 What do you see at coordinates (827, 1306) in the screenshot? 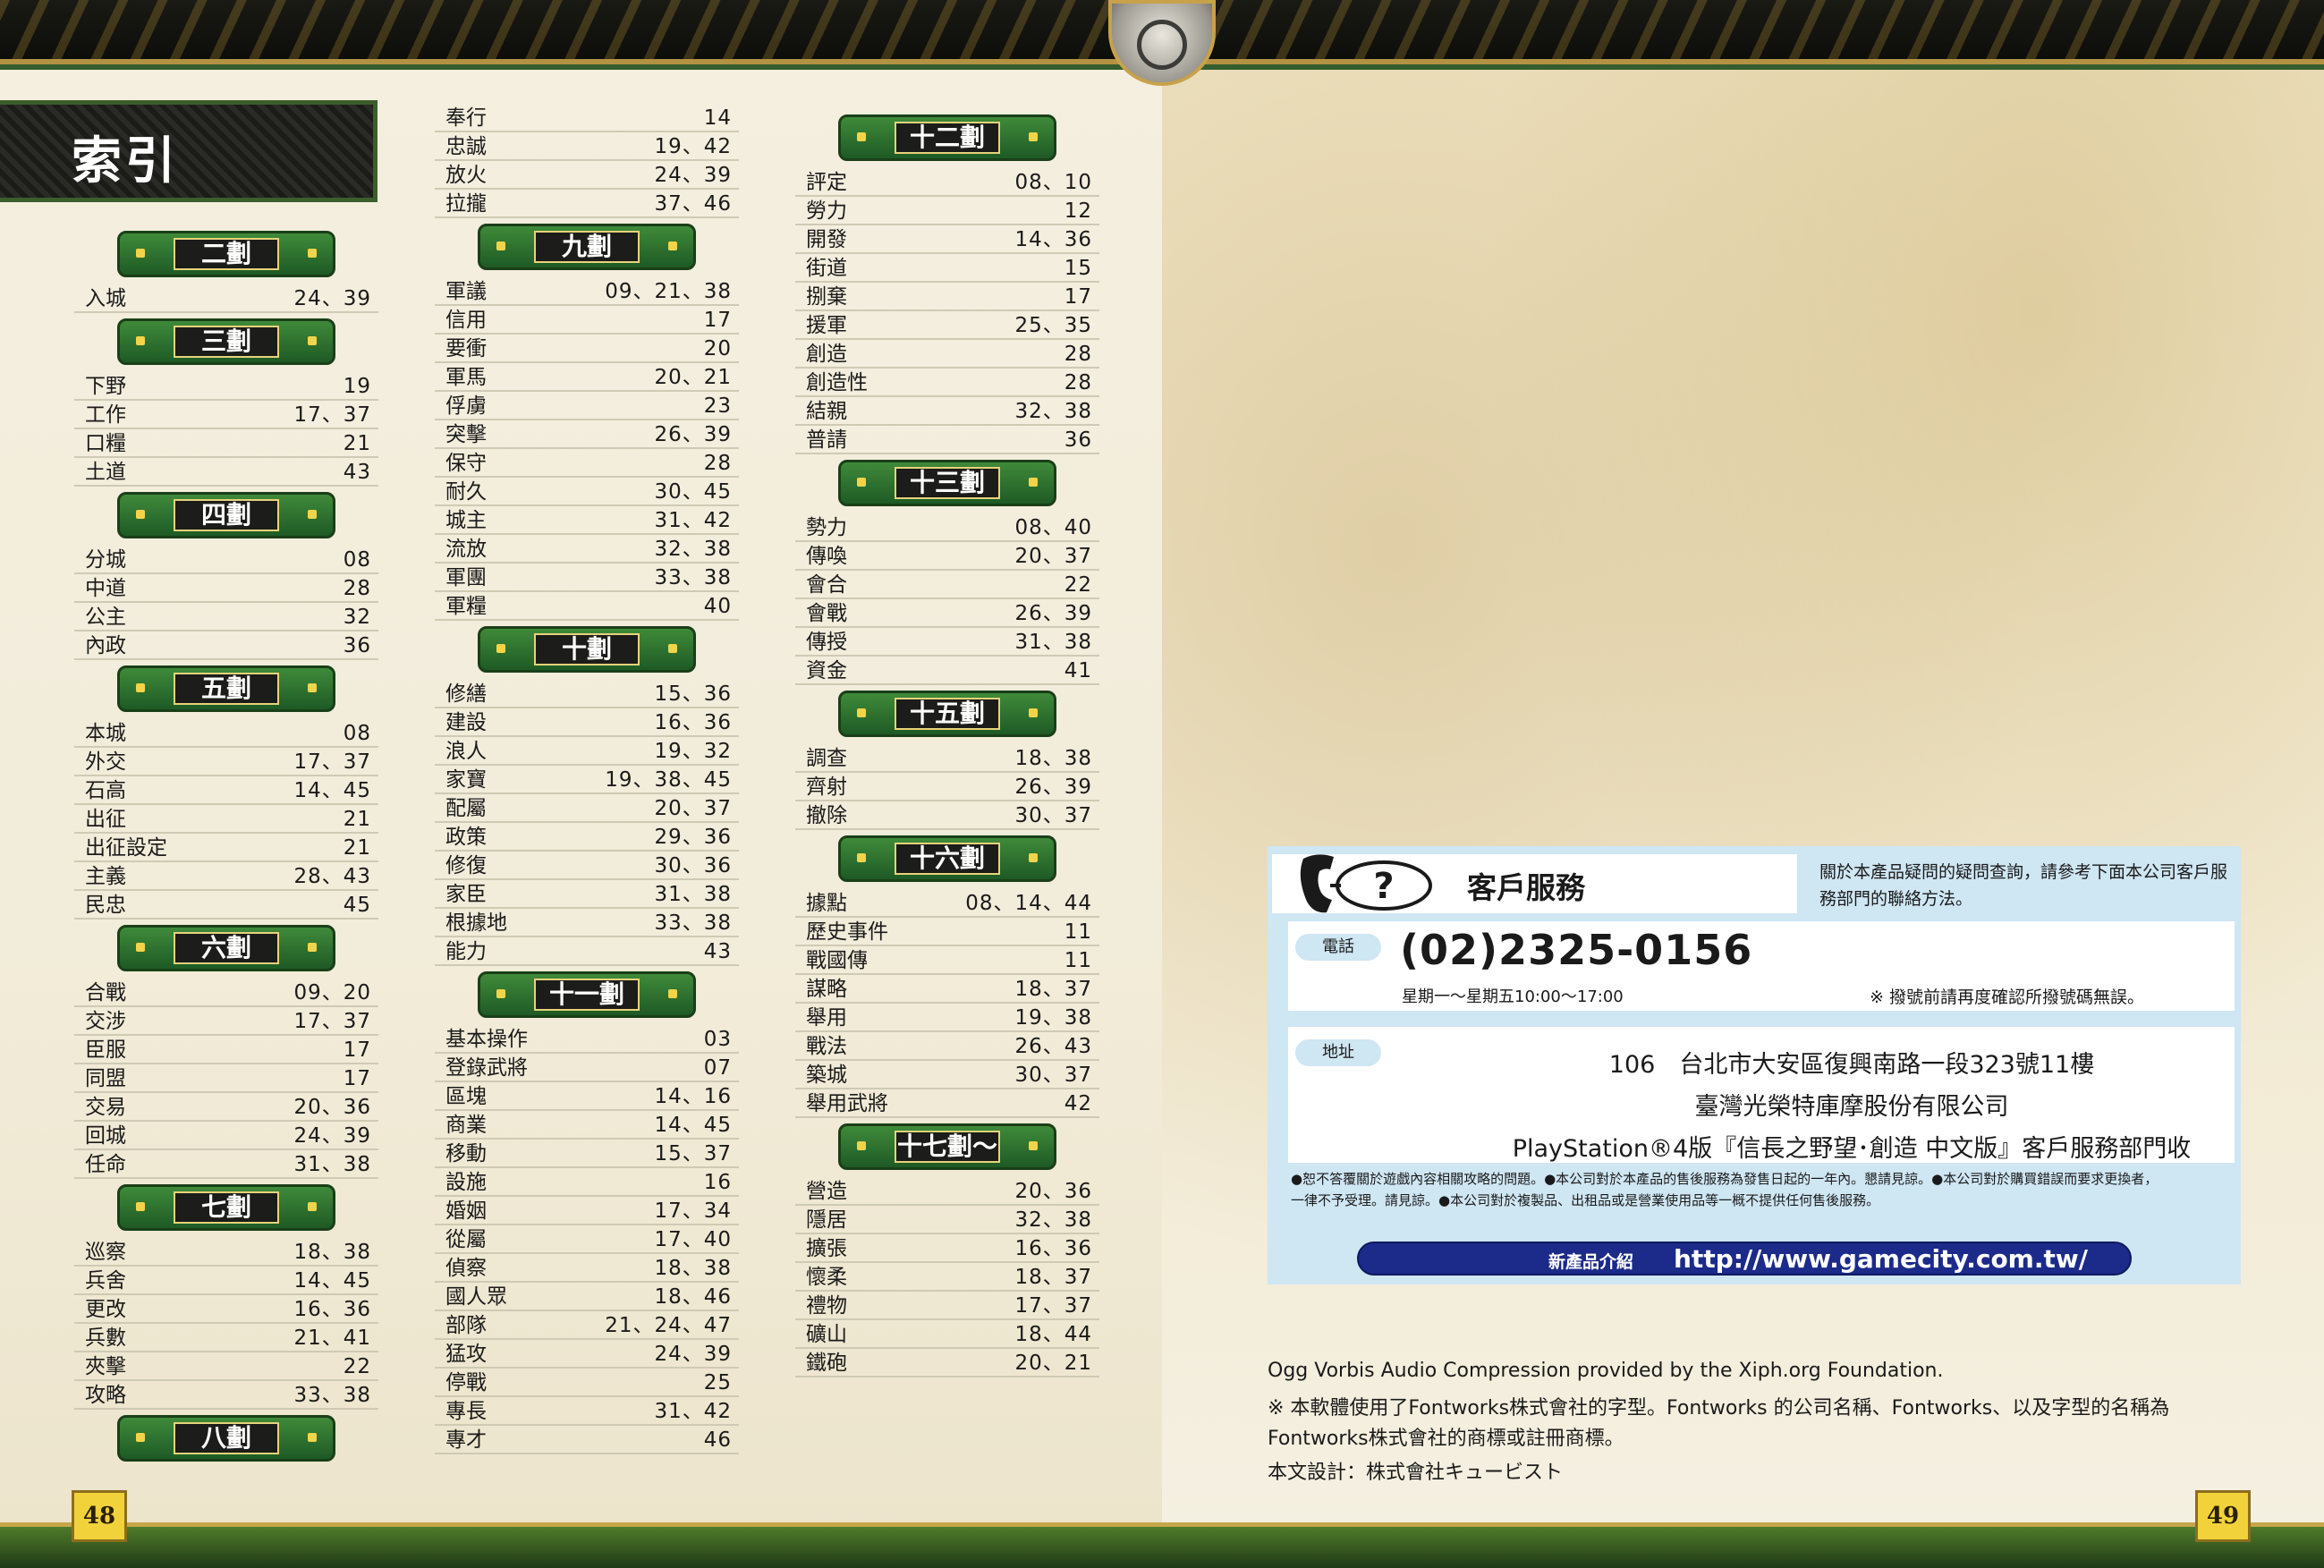
I see `entry-term: 禮物` at bounding box center [827, 1306].